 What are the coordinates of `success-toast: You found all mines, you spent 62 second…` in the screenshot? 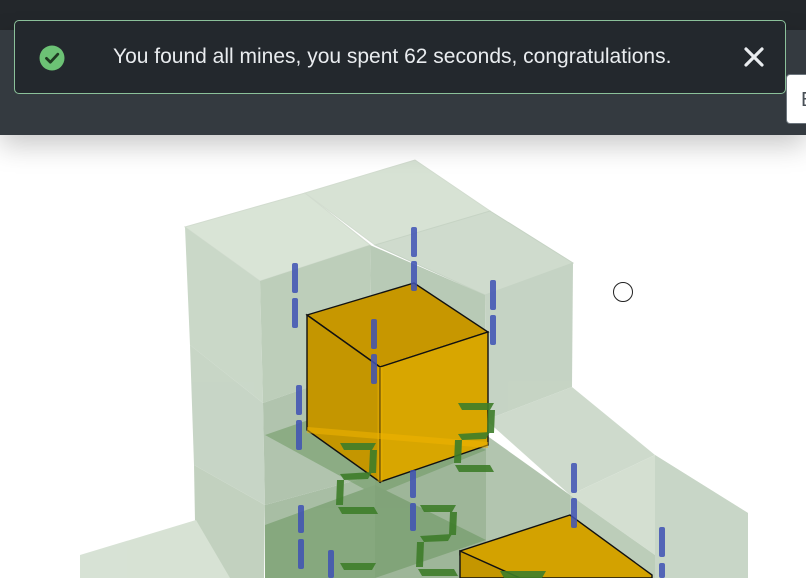 It's located at (400, 57).